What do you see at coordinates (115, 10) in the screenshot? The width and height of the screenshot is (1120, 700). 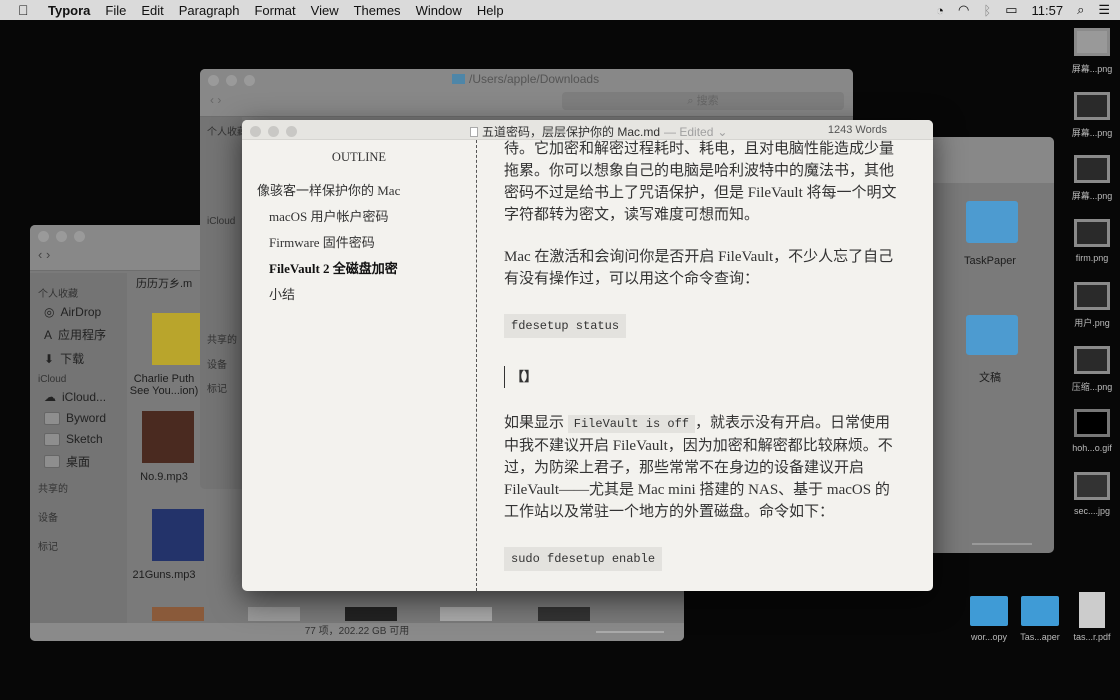 I see `menu-file: File` at bounding box center [115, 10].